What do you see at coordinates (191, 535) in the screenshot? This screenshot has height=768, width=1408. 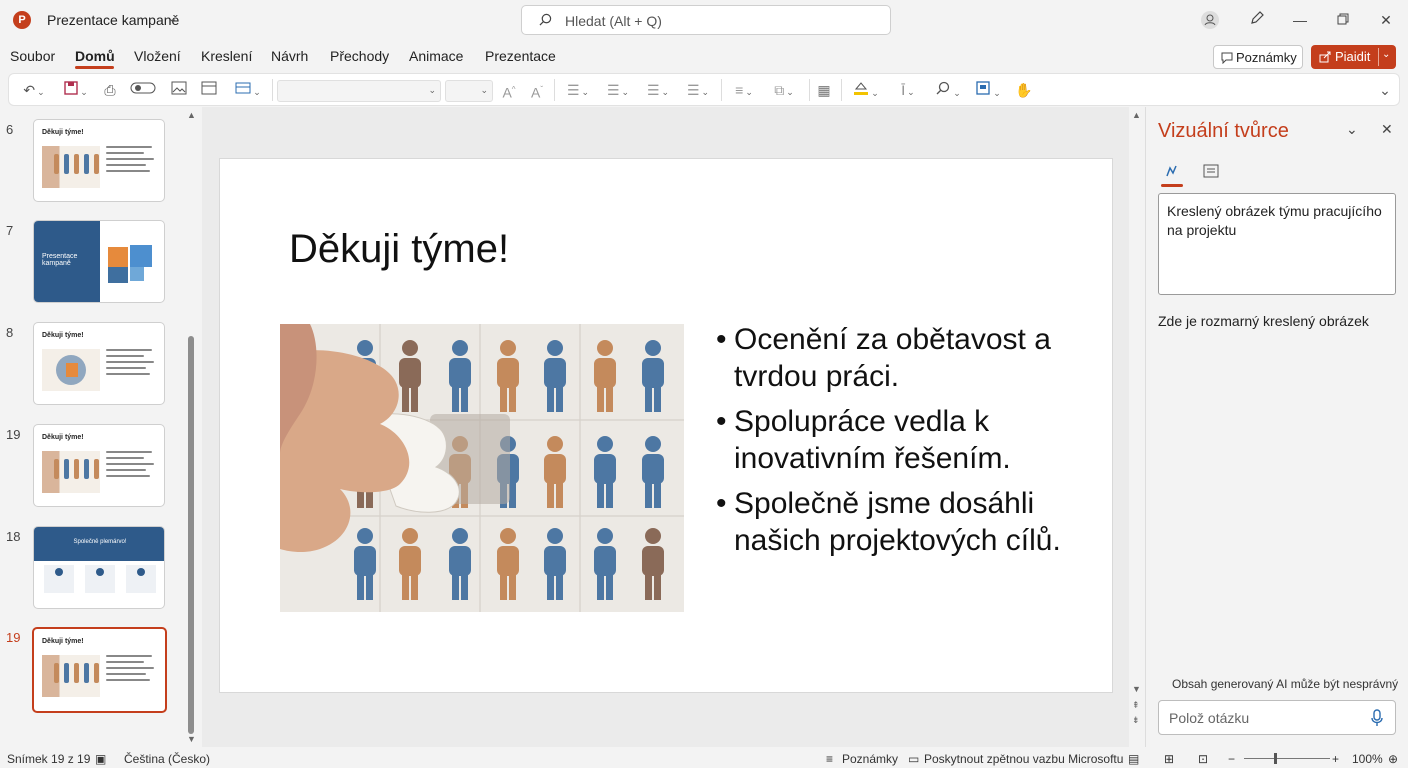 I see `scrollbar-thumb` at bounding box center [191, 535].